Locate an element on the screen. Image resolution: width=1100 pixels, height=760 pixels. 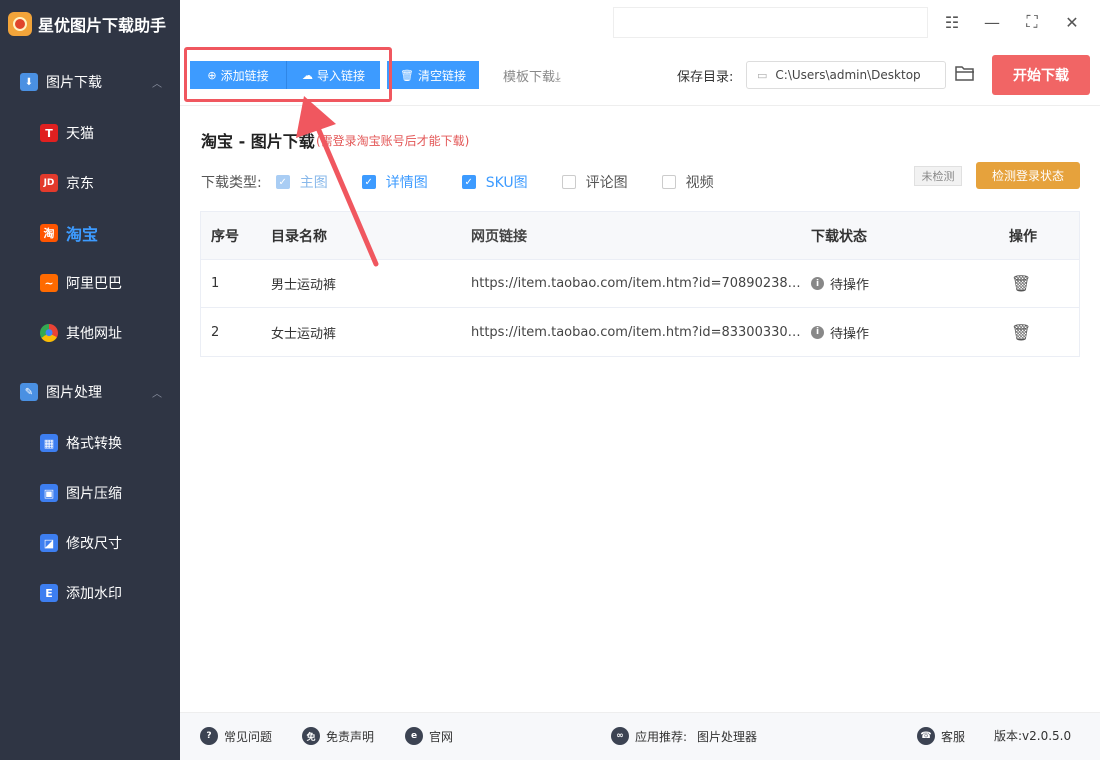
sidebar-item-taobao: 淘 淘宝 is located at coordinates (90, 233).